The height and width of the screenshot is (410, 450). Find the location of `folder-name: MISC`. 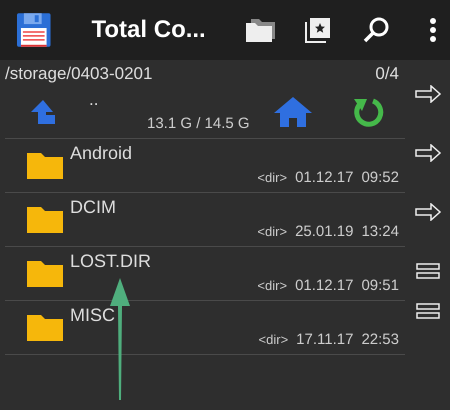

folder-name: MISC is located at coordinates (234, 315).